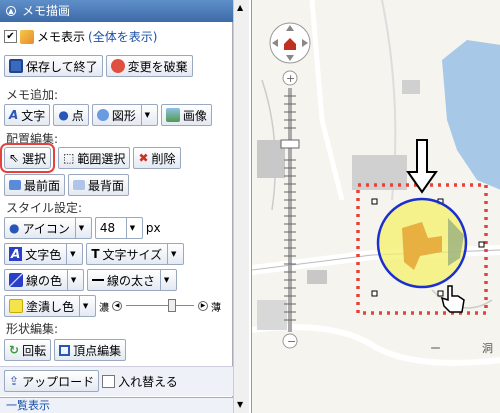  What do you see at coordinates (61, 37) in the screenshot?
I see `show-memo-label: メモ表示` at bounding box center [61, 37].